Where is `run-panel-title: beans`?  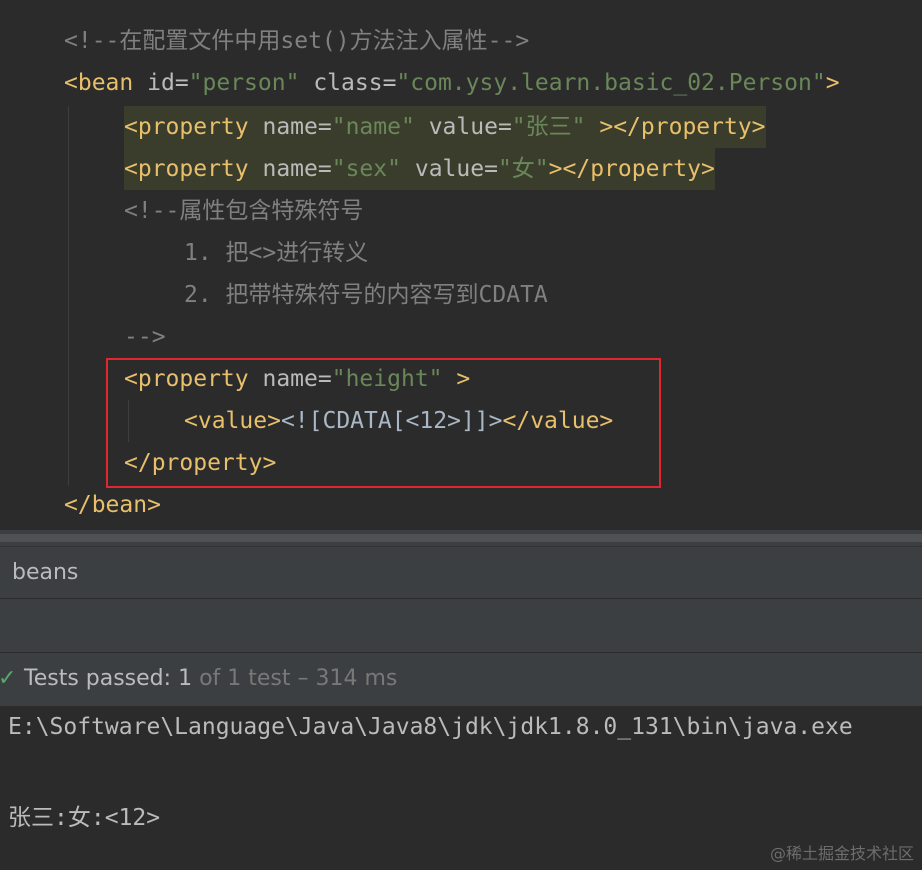
run-panel-title: beans is located at coordinates (461, 572).